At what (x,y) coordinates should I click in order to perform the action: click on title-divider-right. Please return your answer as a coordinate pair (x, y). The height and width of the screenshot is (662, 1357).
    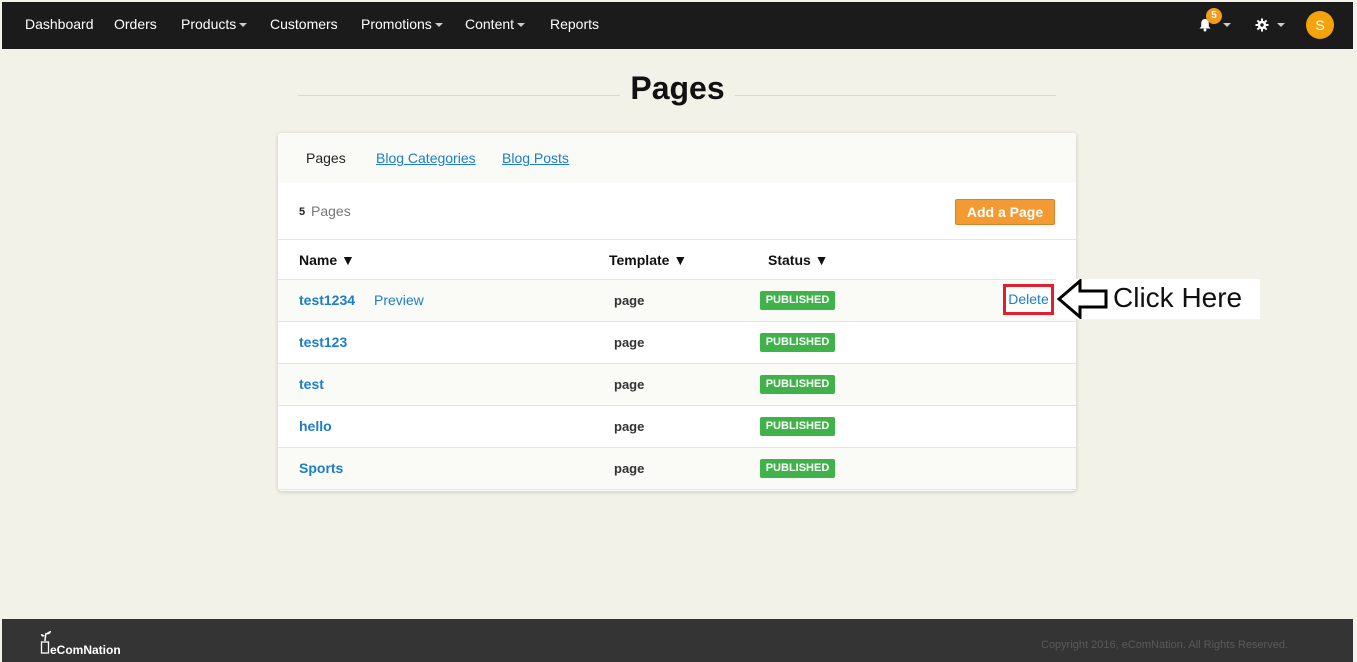
    Looking at the image, I should click on (895, 95).